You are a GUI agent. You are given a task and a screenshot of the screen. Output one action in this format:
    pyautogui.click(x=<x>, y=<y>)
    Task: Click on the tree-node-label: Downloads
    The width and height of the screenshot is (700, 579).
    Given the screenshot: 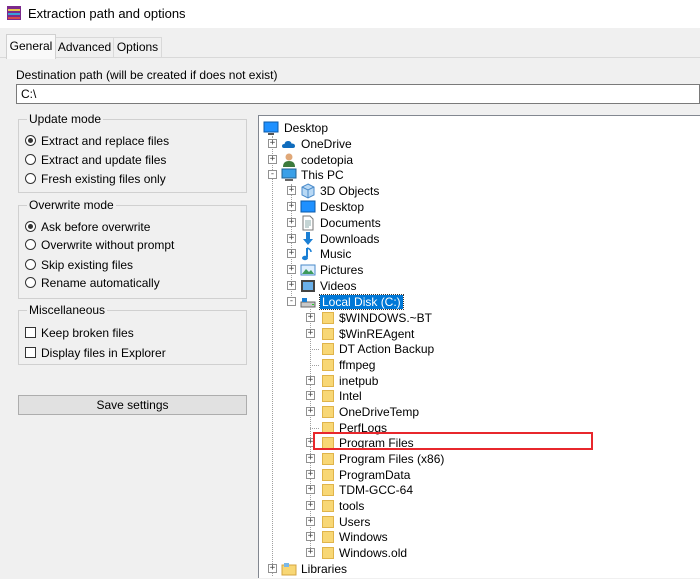 What is the action you would take?
    pyautogui.click(x=350, y=239)
    